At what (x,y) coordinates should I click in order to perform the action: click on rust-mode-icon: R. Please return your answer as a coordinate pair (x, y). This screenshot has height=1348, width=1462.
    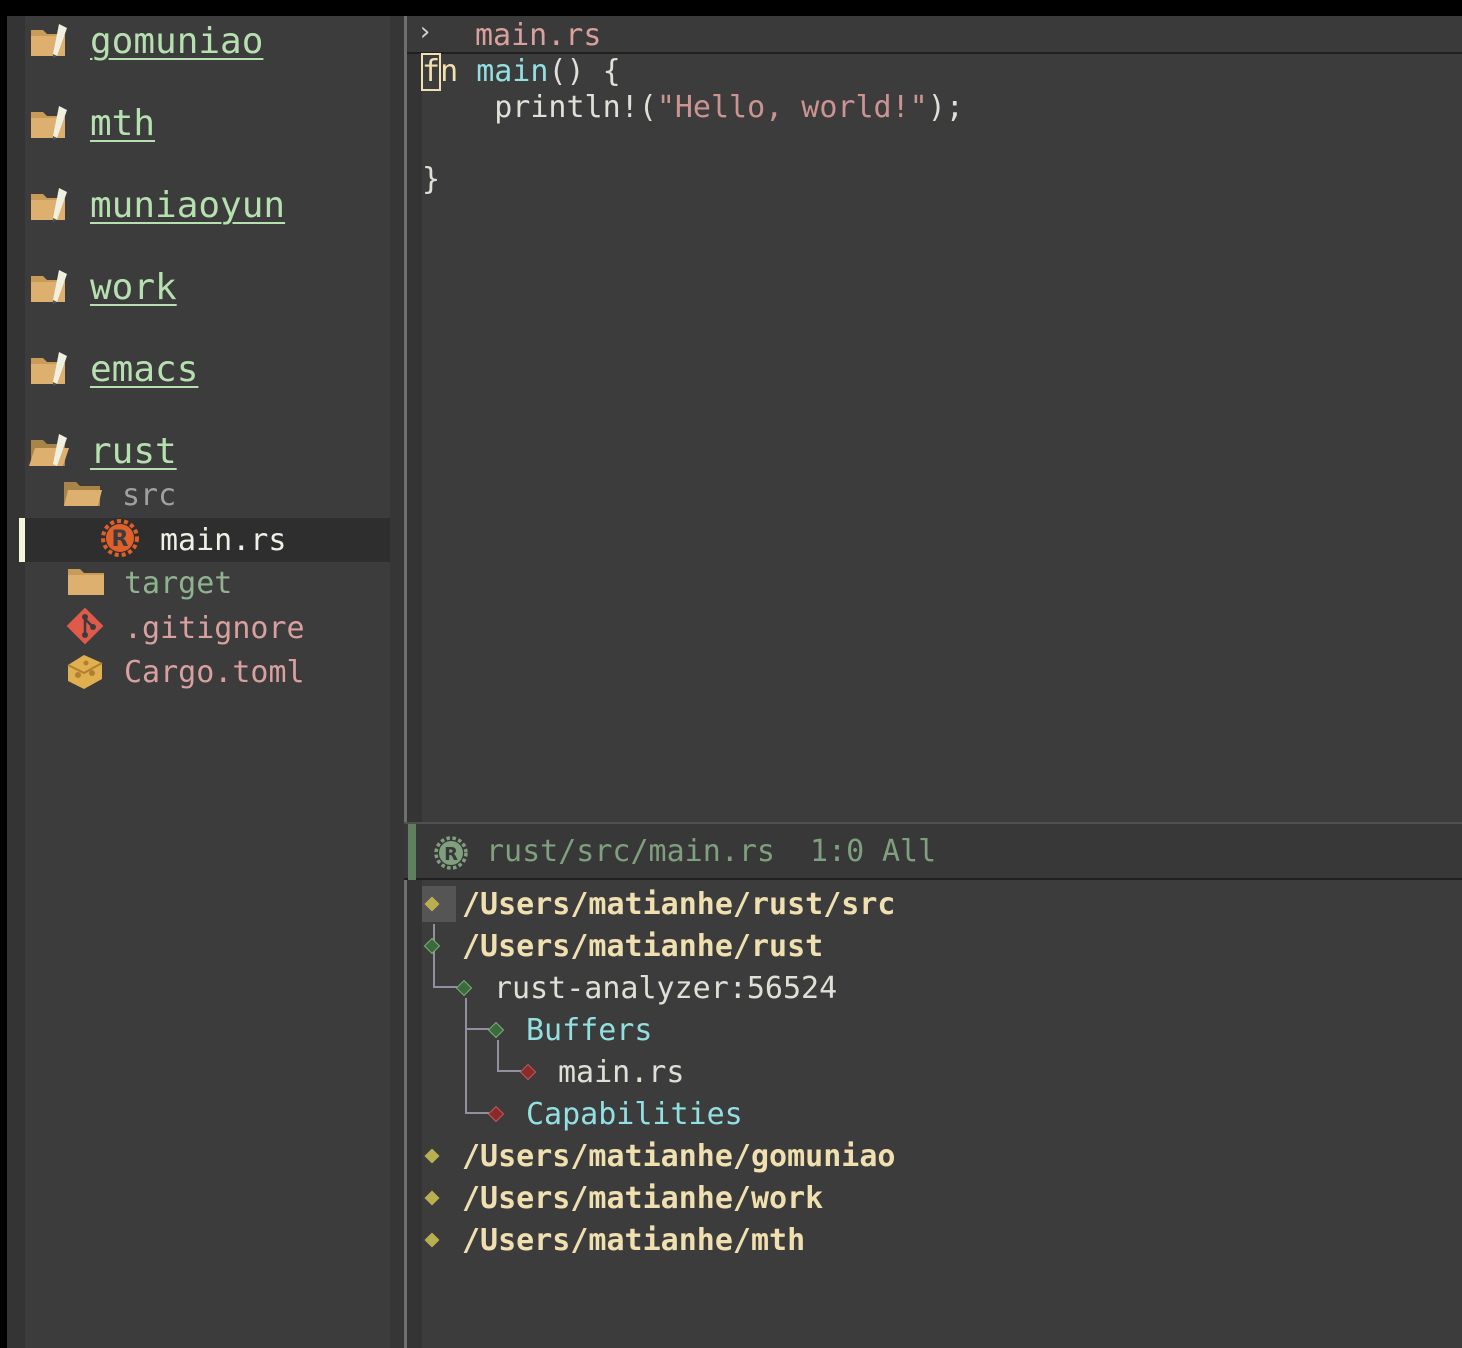
    Looking at the image, I should click on (451, 855).